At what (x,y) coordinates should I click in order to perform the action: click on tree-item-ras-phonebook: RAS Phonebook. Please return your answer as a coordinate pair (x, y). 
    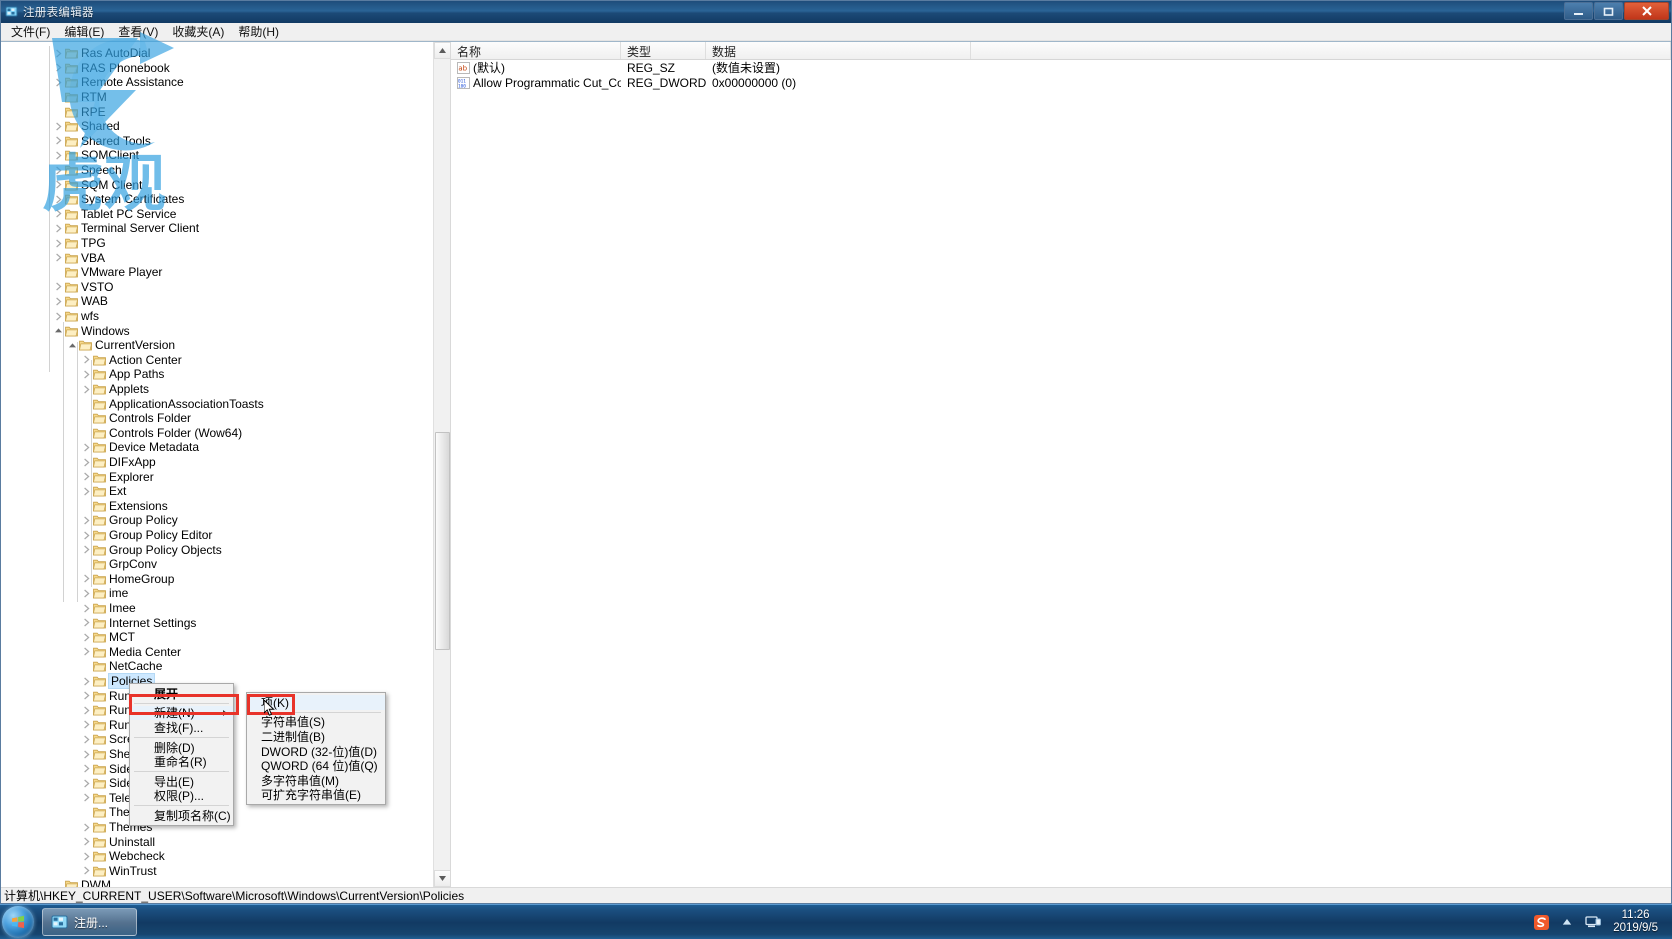
    Looking at the image, I should click on (85, 68).